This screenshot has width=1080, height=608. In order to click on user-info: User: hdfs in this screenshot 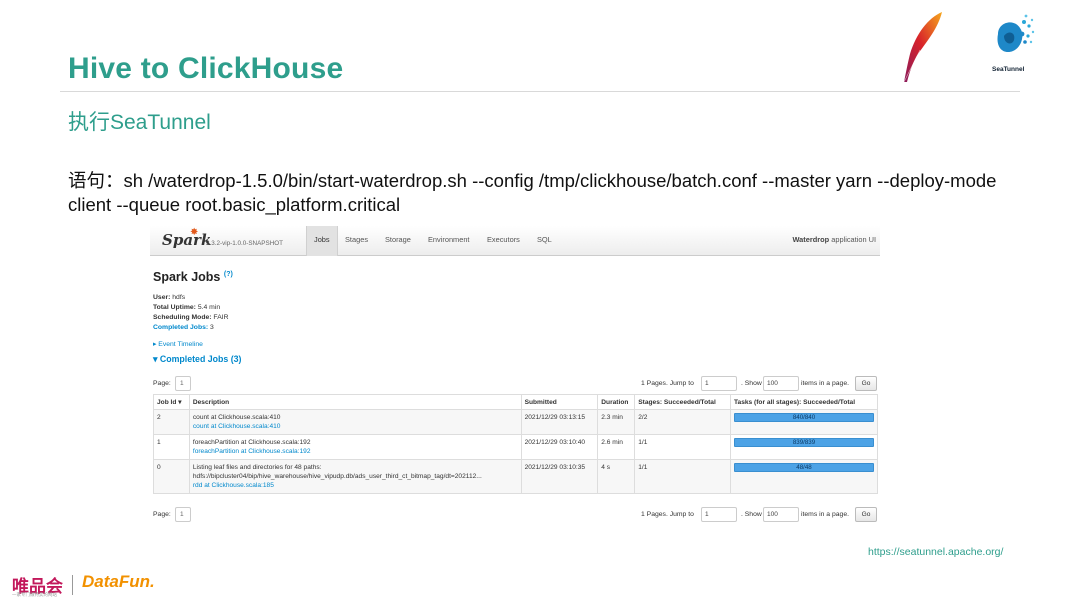, I will do `click(169, 297)`.